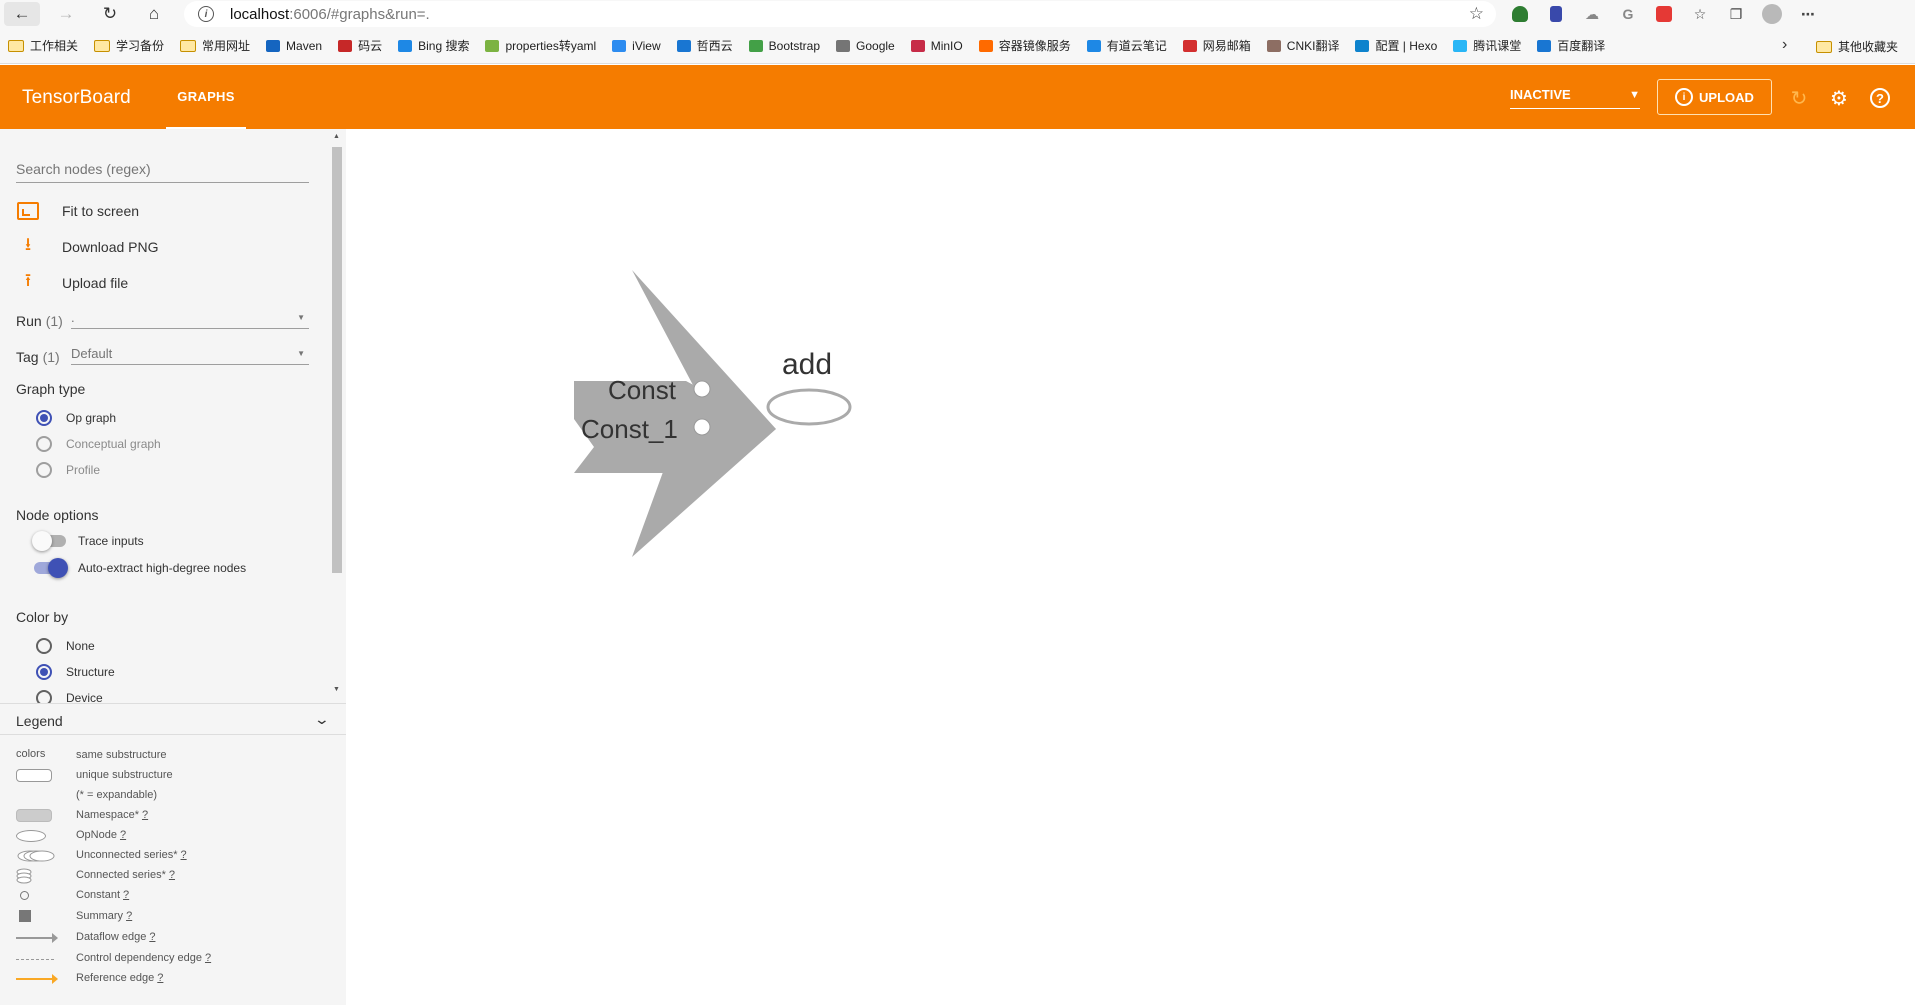 This screenshot has height=1005, width=1915. I want to click on trace-inputs-toggle: Trace inputs, so click(88, 541).